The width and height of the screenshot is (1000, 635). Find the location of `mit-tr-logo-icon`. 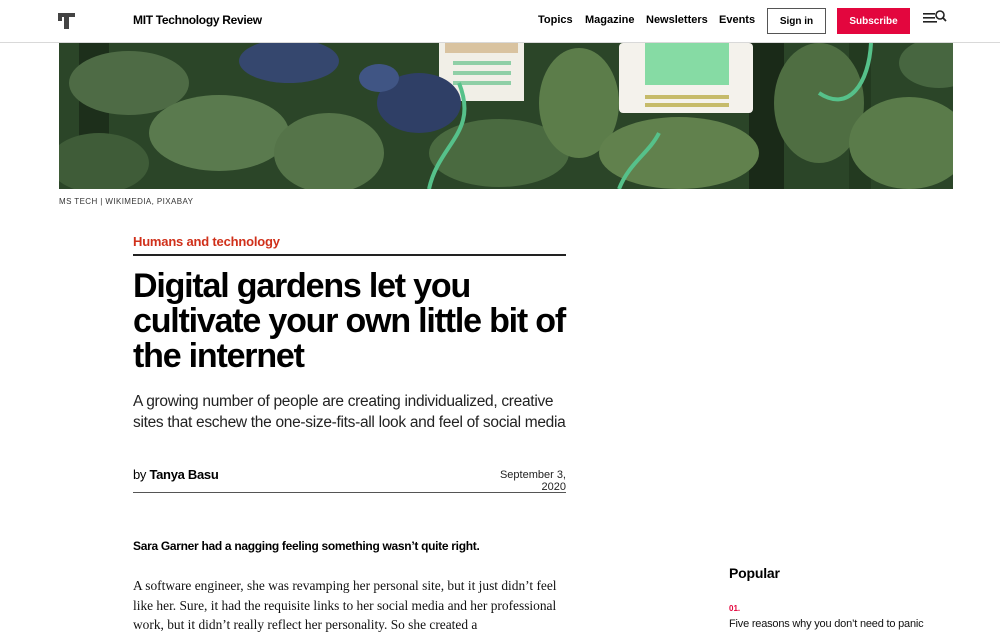

mit-tr-logo-icon is located at coordinates (66, 21).